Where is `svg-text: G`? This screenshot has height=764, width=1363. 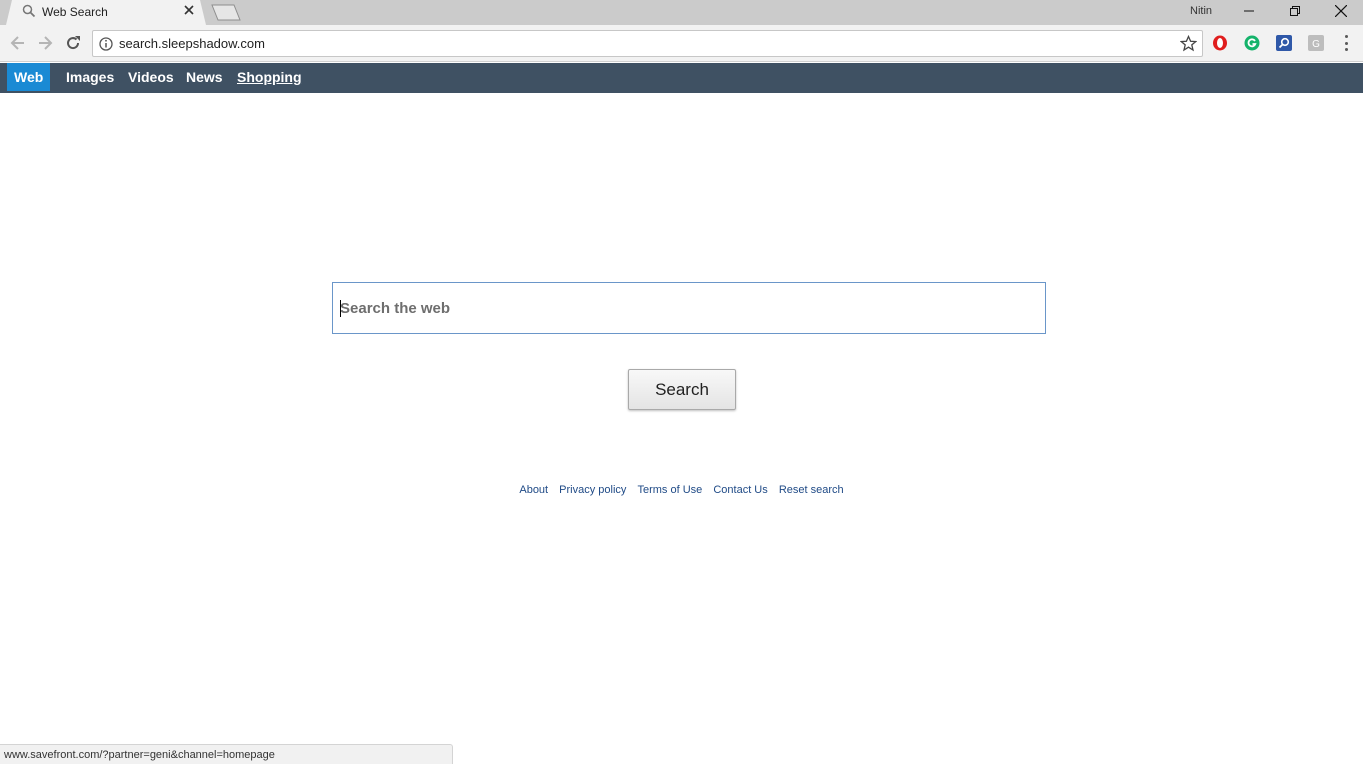
svg-text: G is located at coordinates (1316, 44).